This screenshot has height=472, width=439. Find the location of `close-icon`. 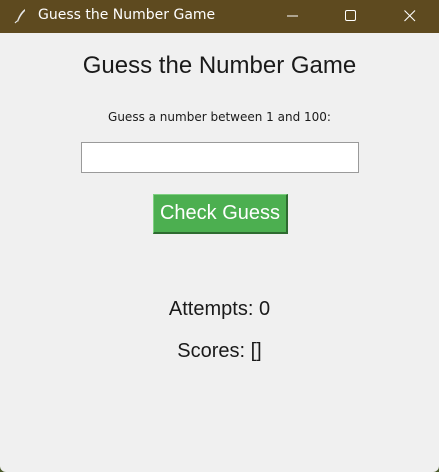

close-icon is located at coordinates (410, 16).